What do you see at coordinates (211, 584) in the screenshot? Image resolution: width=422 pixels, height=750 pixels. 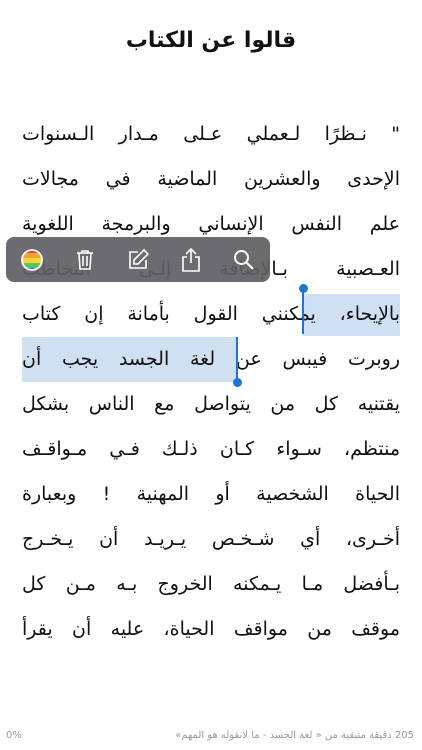 I see `text-line: بـأفضل مـا يـمكنه الخروج بـه مـن كل` at bounding box center [211, 584].